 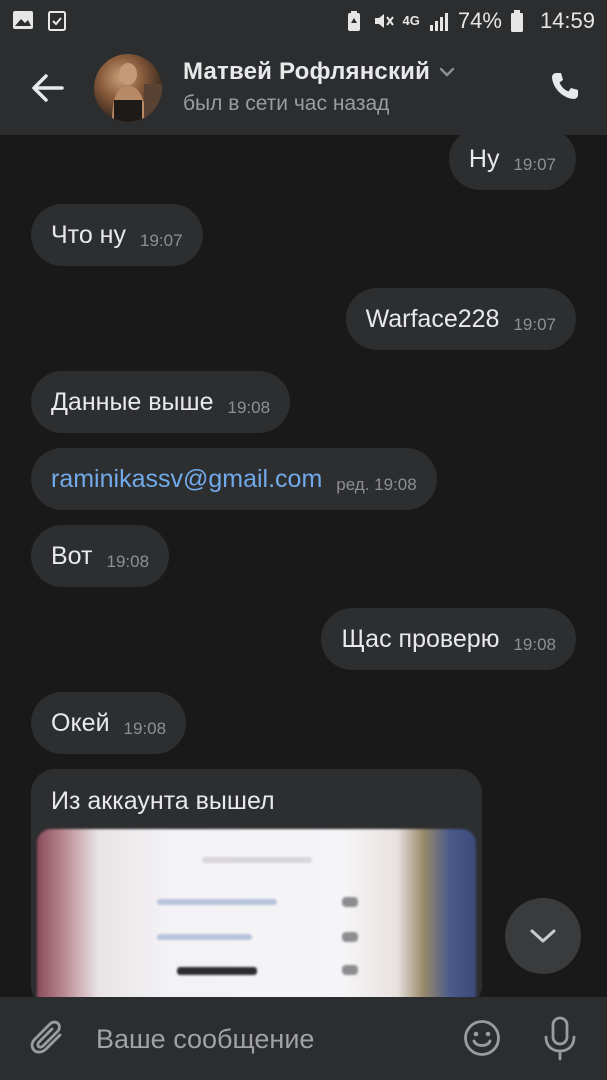 What do you see at coordinates (420, 638) in the screenshot?
I see `message-text: Щас проверю` at bounding box center [420, 638].